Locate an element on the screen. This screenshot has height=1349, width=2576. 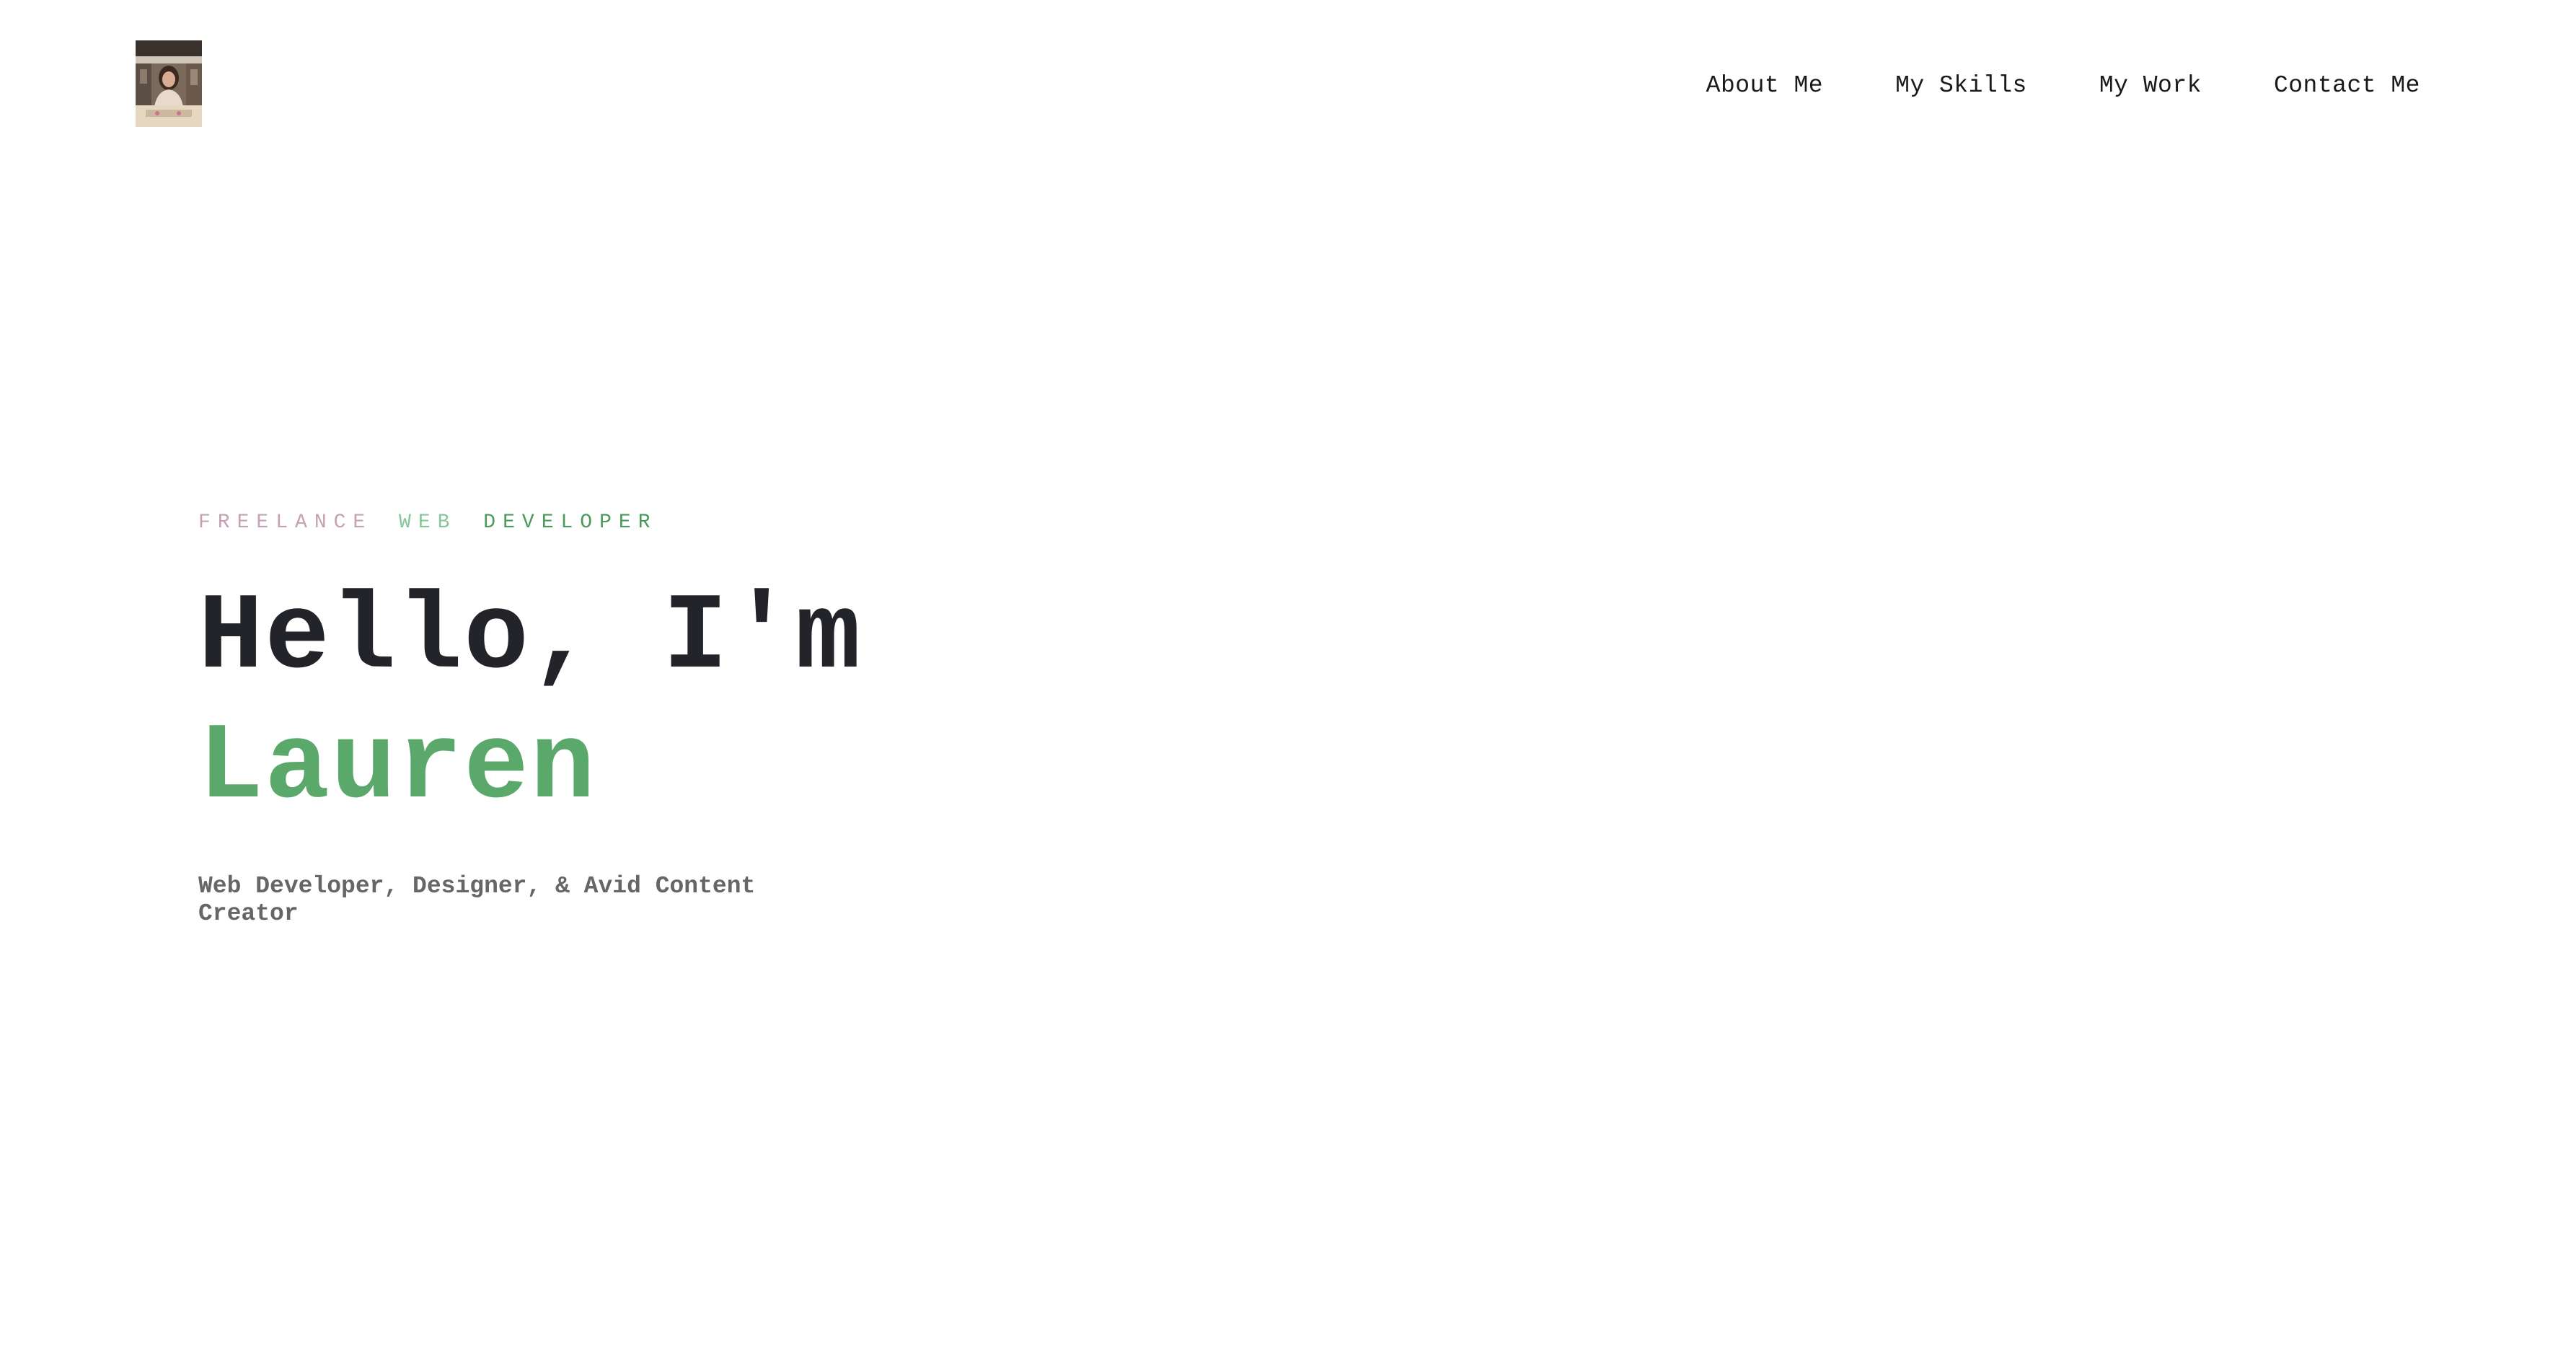
tagline-word-freelance: FREELANCE is located at coordinates (285, 522).